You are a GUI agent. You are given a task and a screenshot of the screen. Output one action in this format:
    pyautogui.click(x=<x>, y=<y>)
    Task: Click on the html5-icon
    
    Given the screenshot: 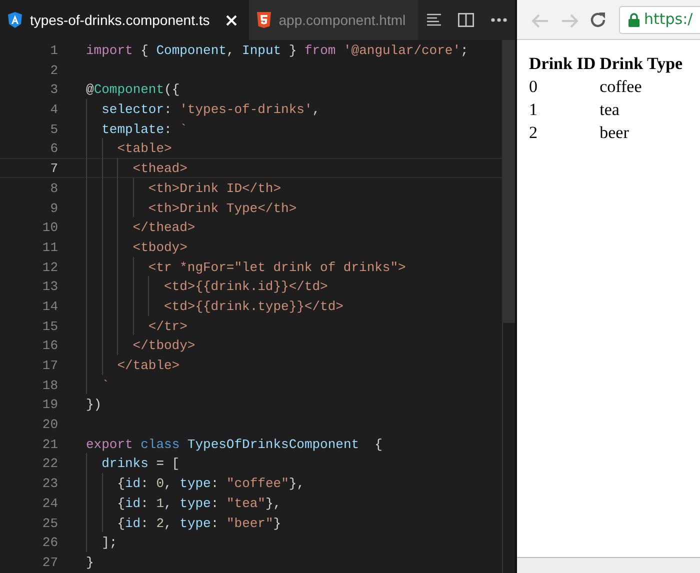 What is the action you would take?
    pyautogui.click(x=263, y=20)
    